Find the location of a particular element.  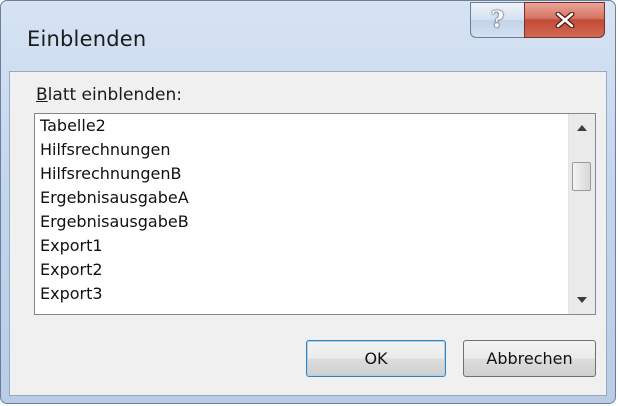

scroll-up-button is located at coordinates (582, 128).